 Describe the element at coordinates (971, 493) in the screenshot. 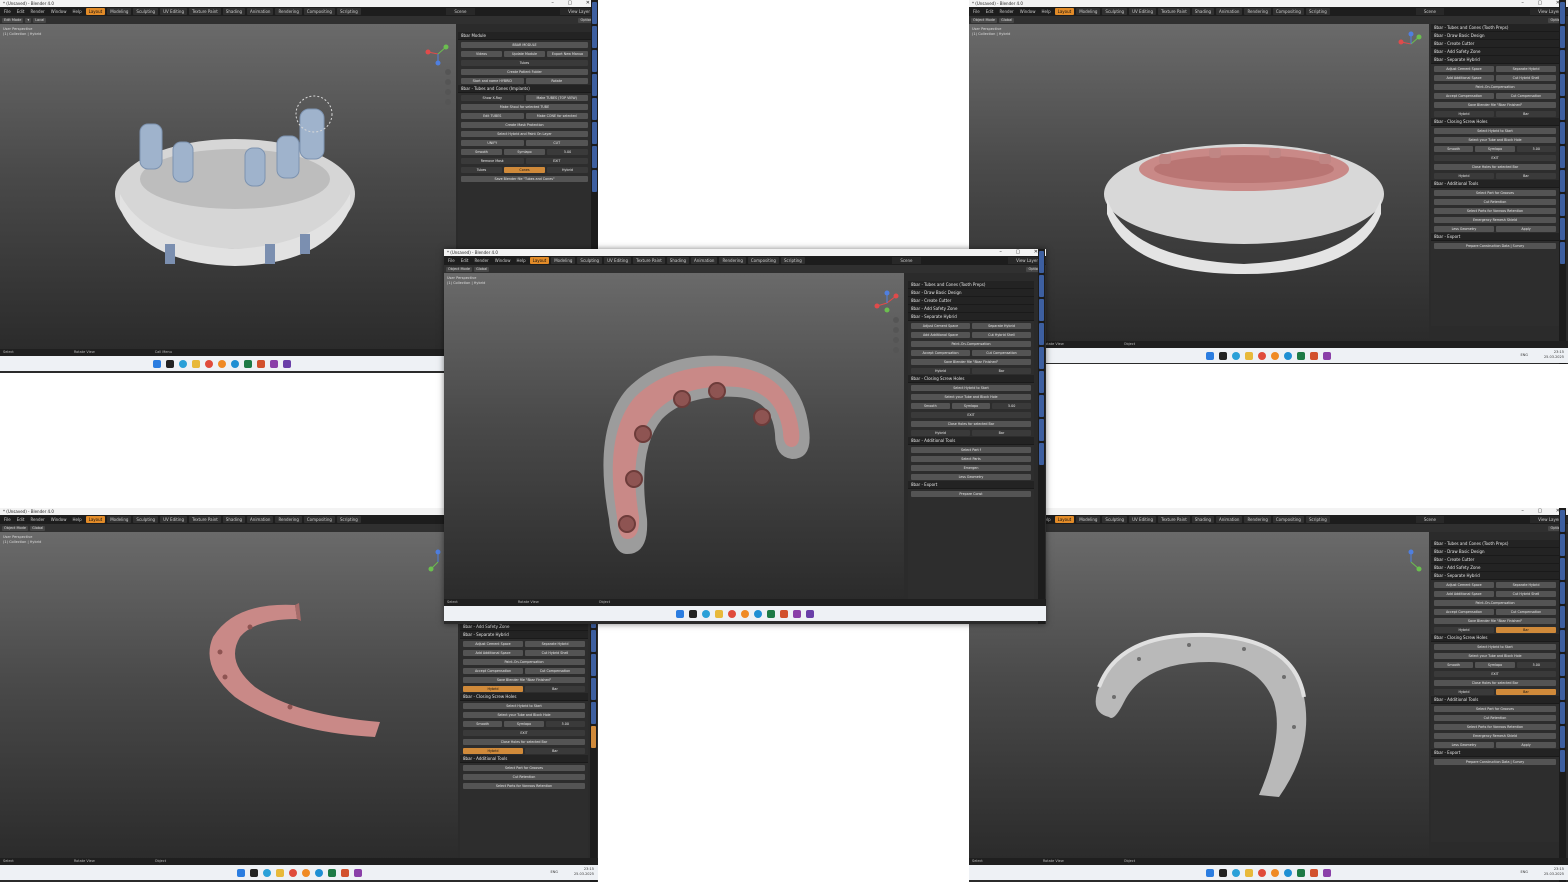

I see `prepare-button: Prepare Const` at that location.